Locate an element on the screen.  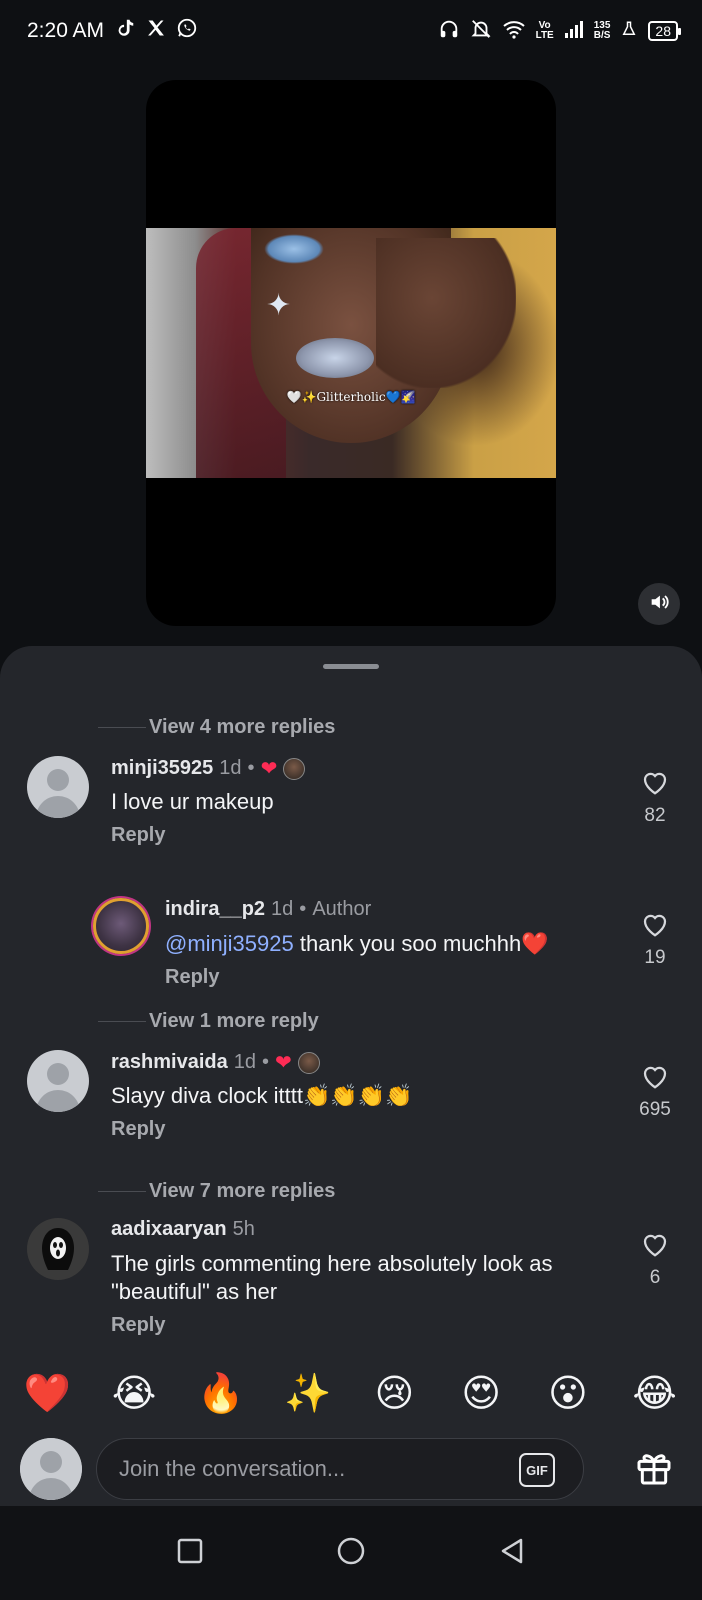
mute-notification-icon is located at coordinates (481, 31).